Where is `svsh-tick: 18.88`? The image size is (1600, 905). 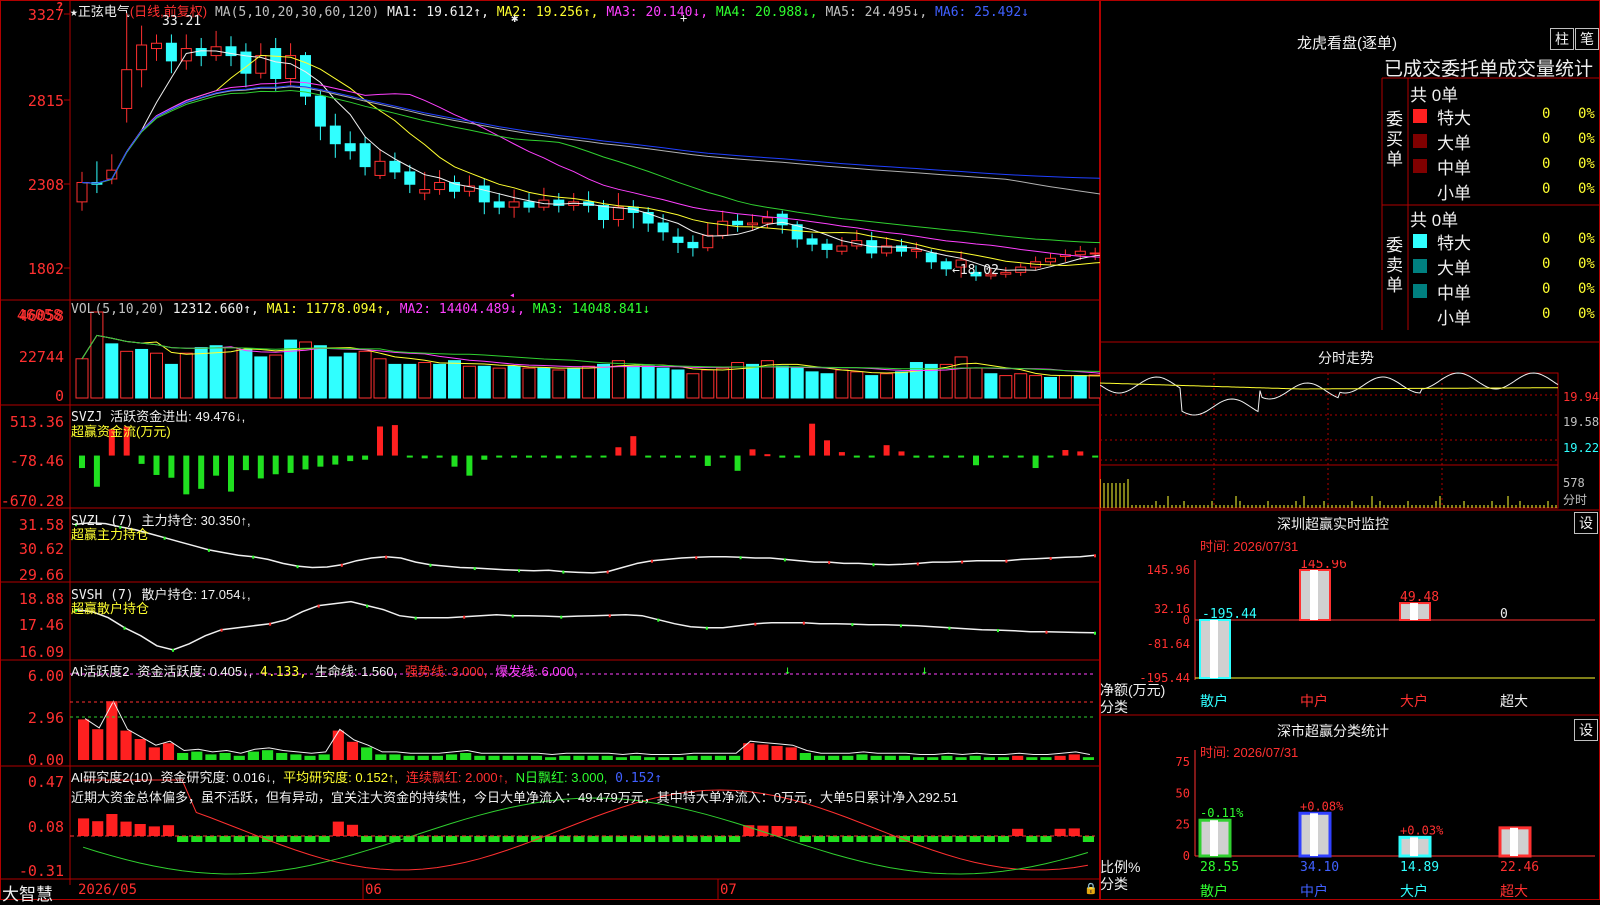 svsh-tick: 18.88 is located at coordinates (41, 599).